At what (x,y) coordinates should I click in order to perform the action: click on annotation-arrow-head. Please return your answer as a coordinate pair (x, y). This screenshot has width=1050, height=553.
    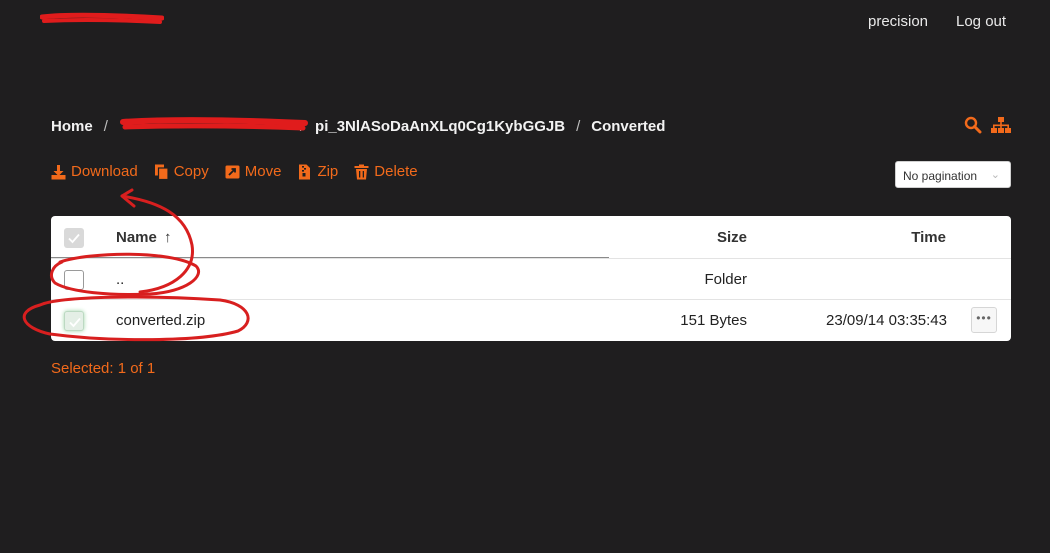
    Looking at the image, I should click on (128, 198).